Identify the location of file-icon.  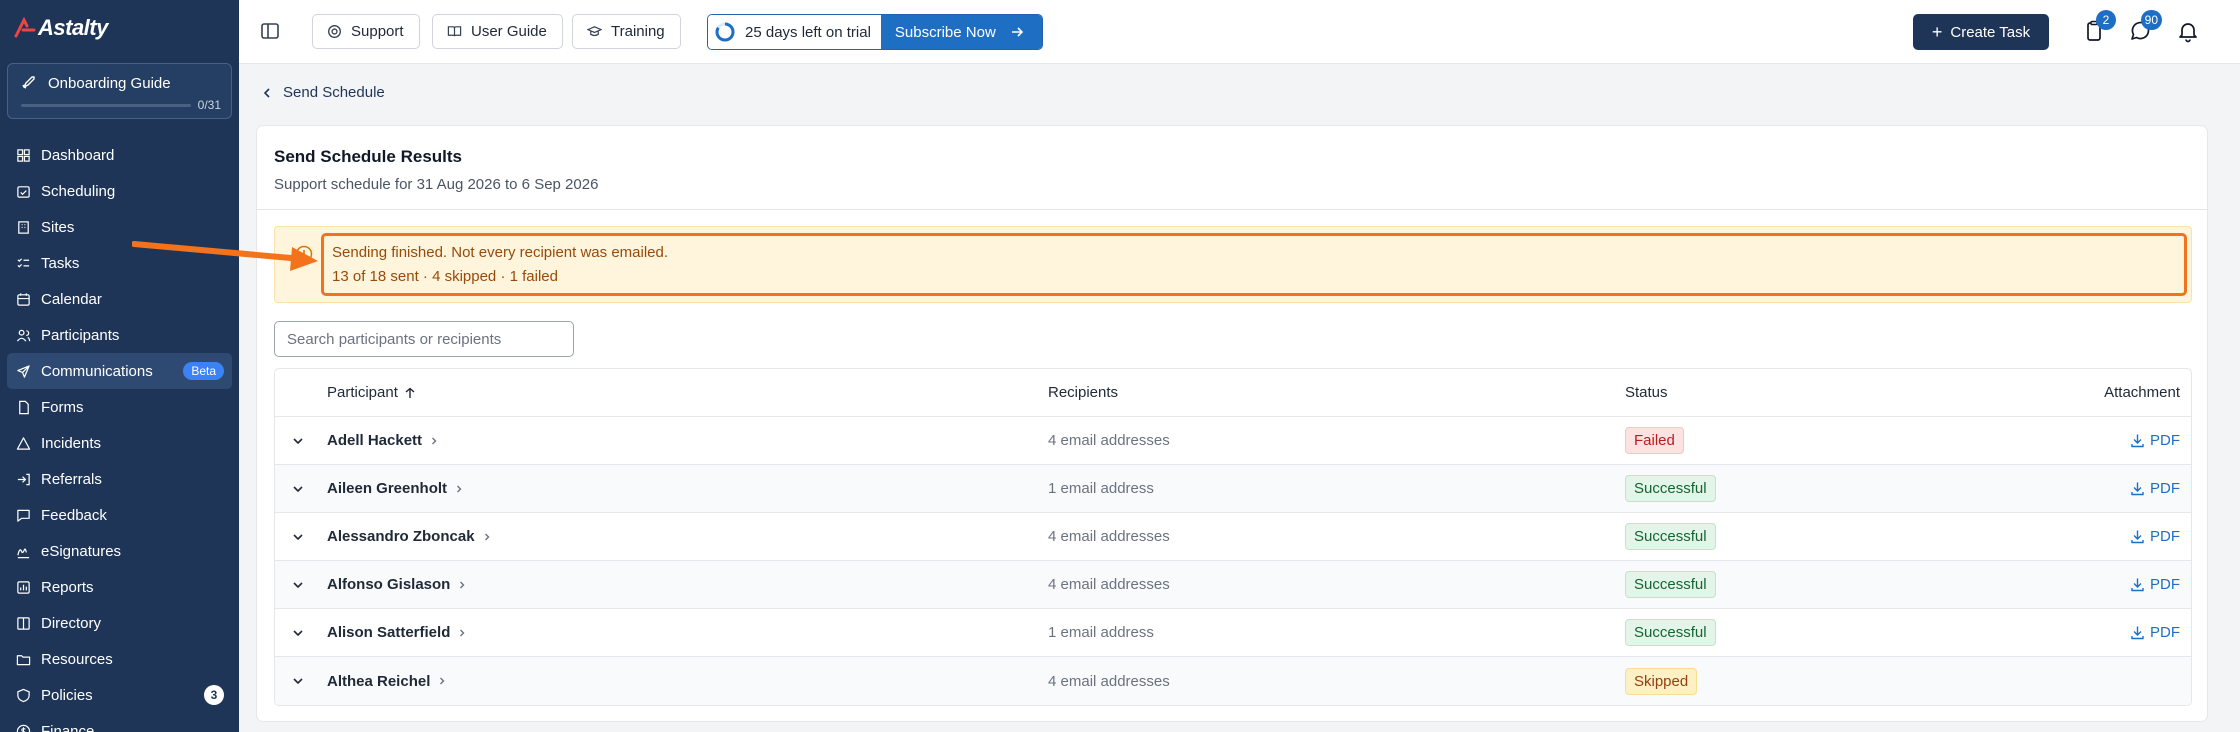
(24, 407).